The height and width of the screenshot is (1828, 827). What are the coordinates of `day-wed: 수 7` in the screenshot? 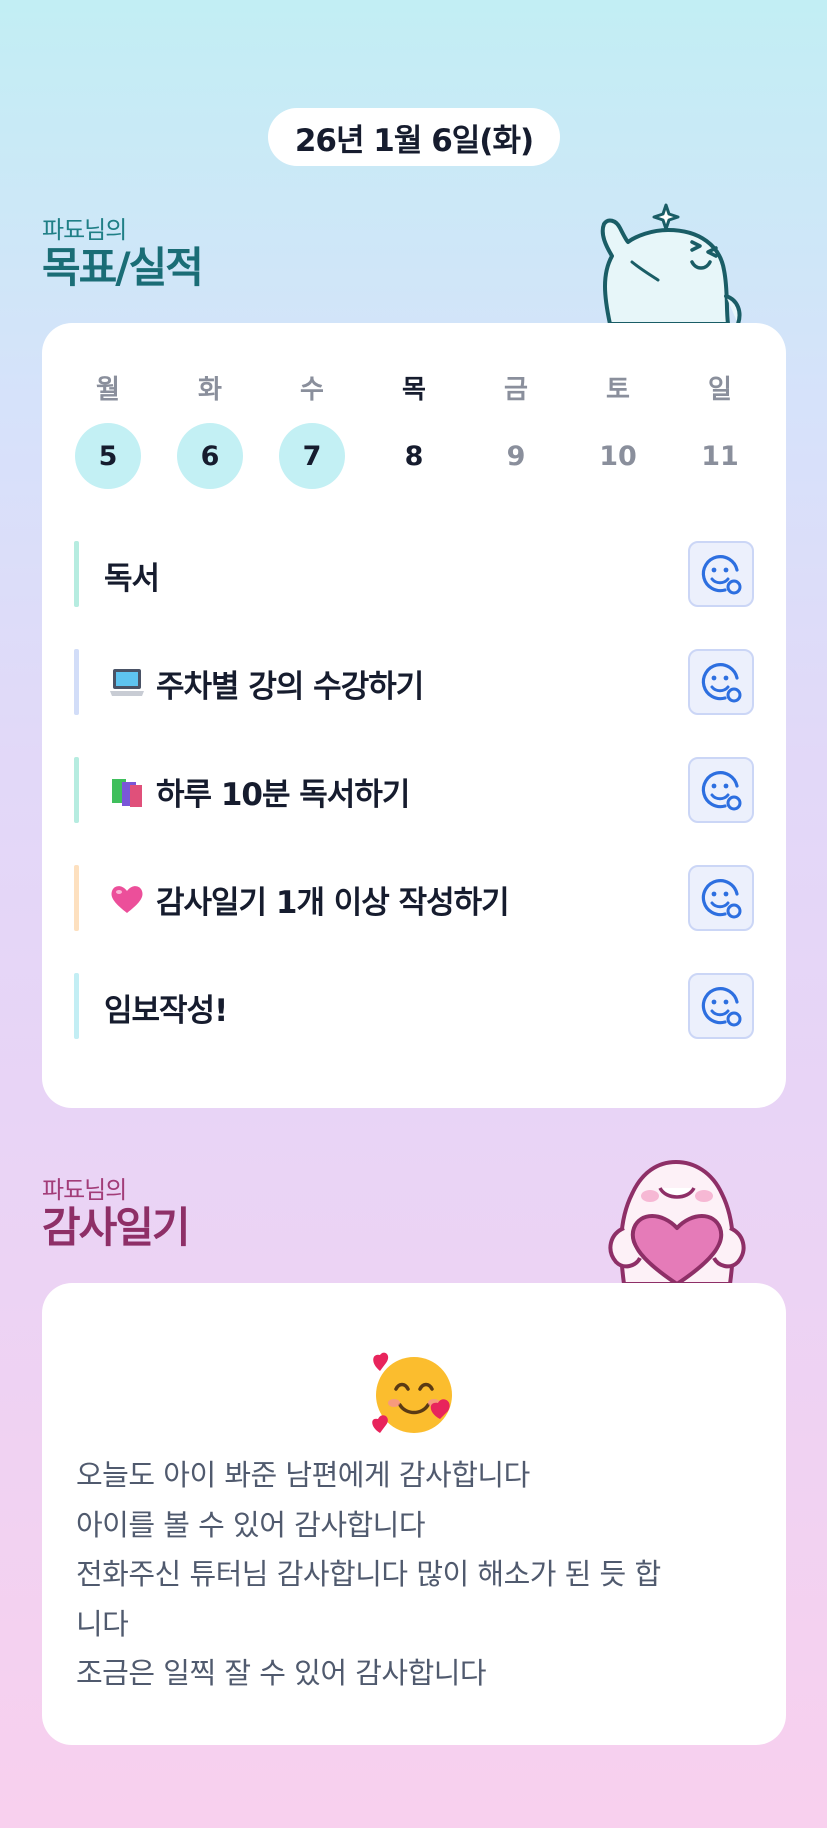 It's located at (312, 432).